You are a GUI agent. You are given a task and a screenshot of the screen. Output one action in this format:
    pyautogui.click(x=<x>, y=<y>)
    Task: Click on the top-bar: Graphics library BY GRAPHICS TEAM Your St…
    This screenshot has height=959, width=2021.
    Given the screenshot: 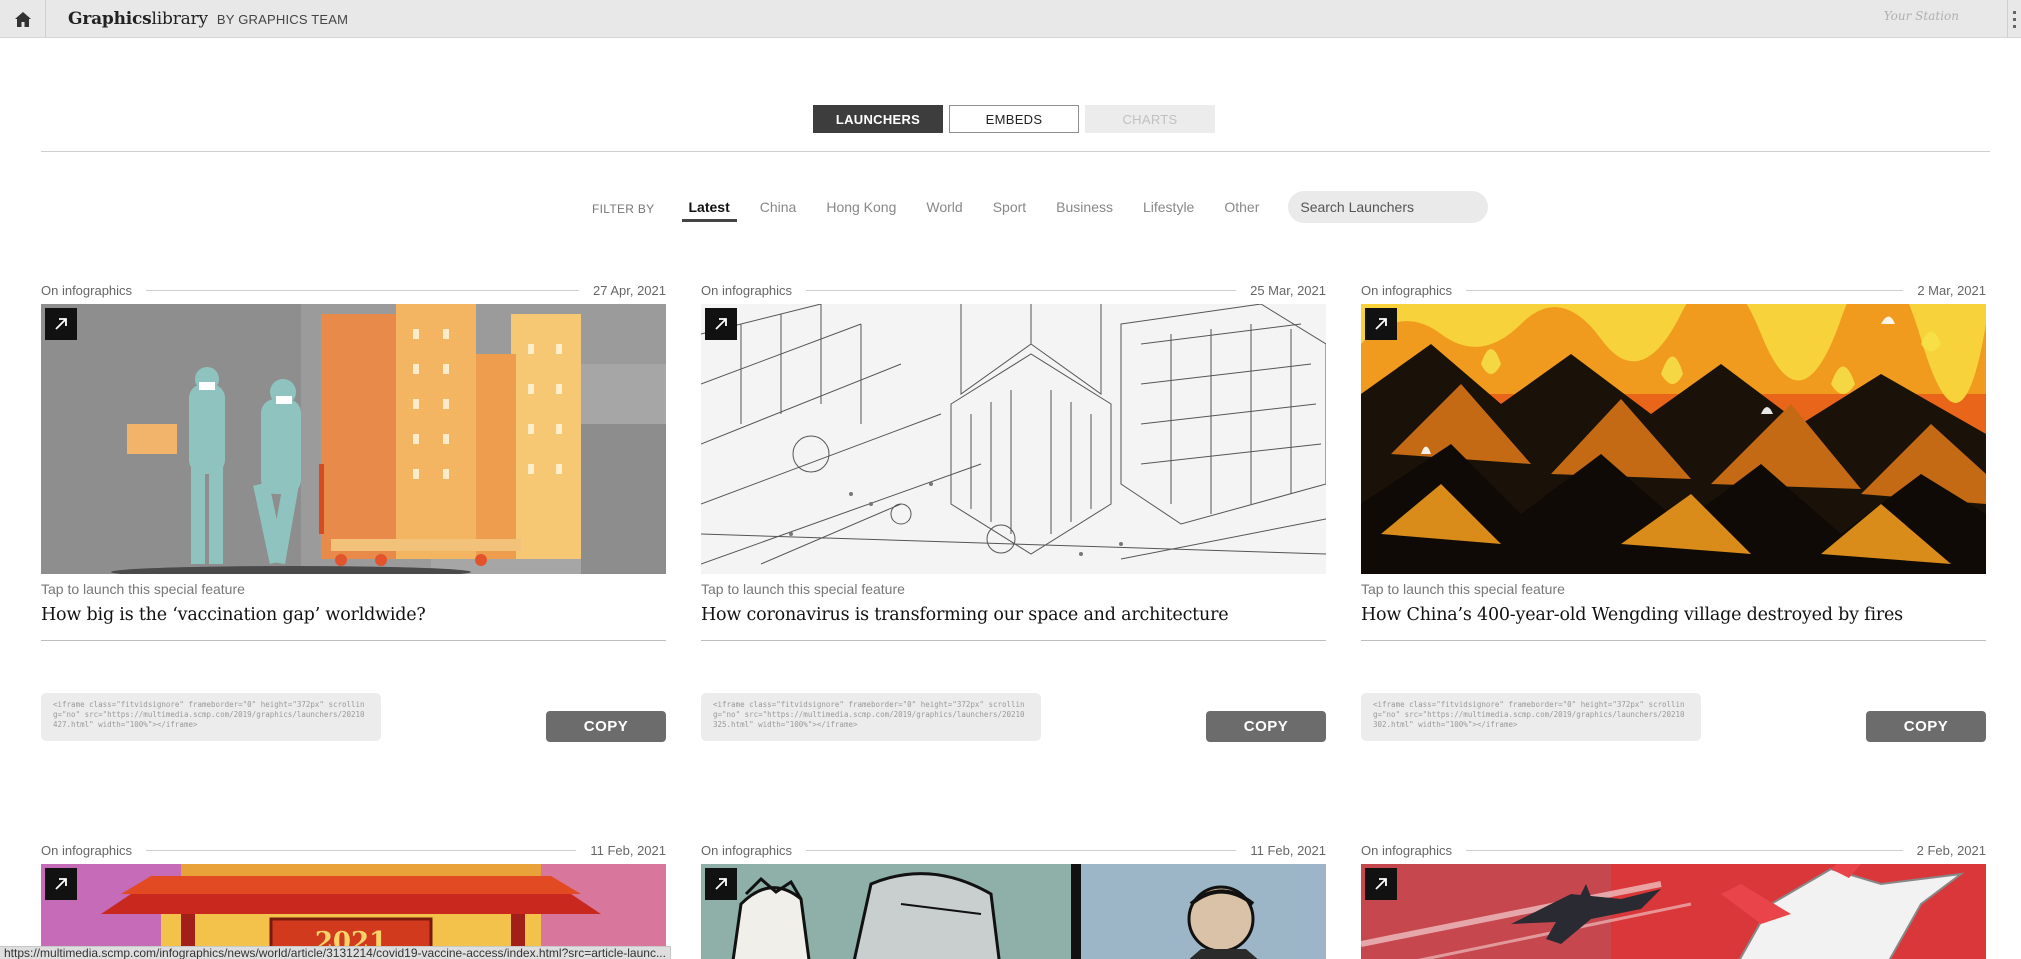 What is the action you would take?
    pyautogui.click(x=1010, y=19)
    